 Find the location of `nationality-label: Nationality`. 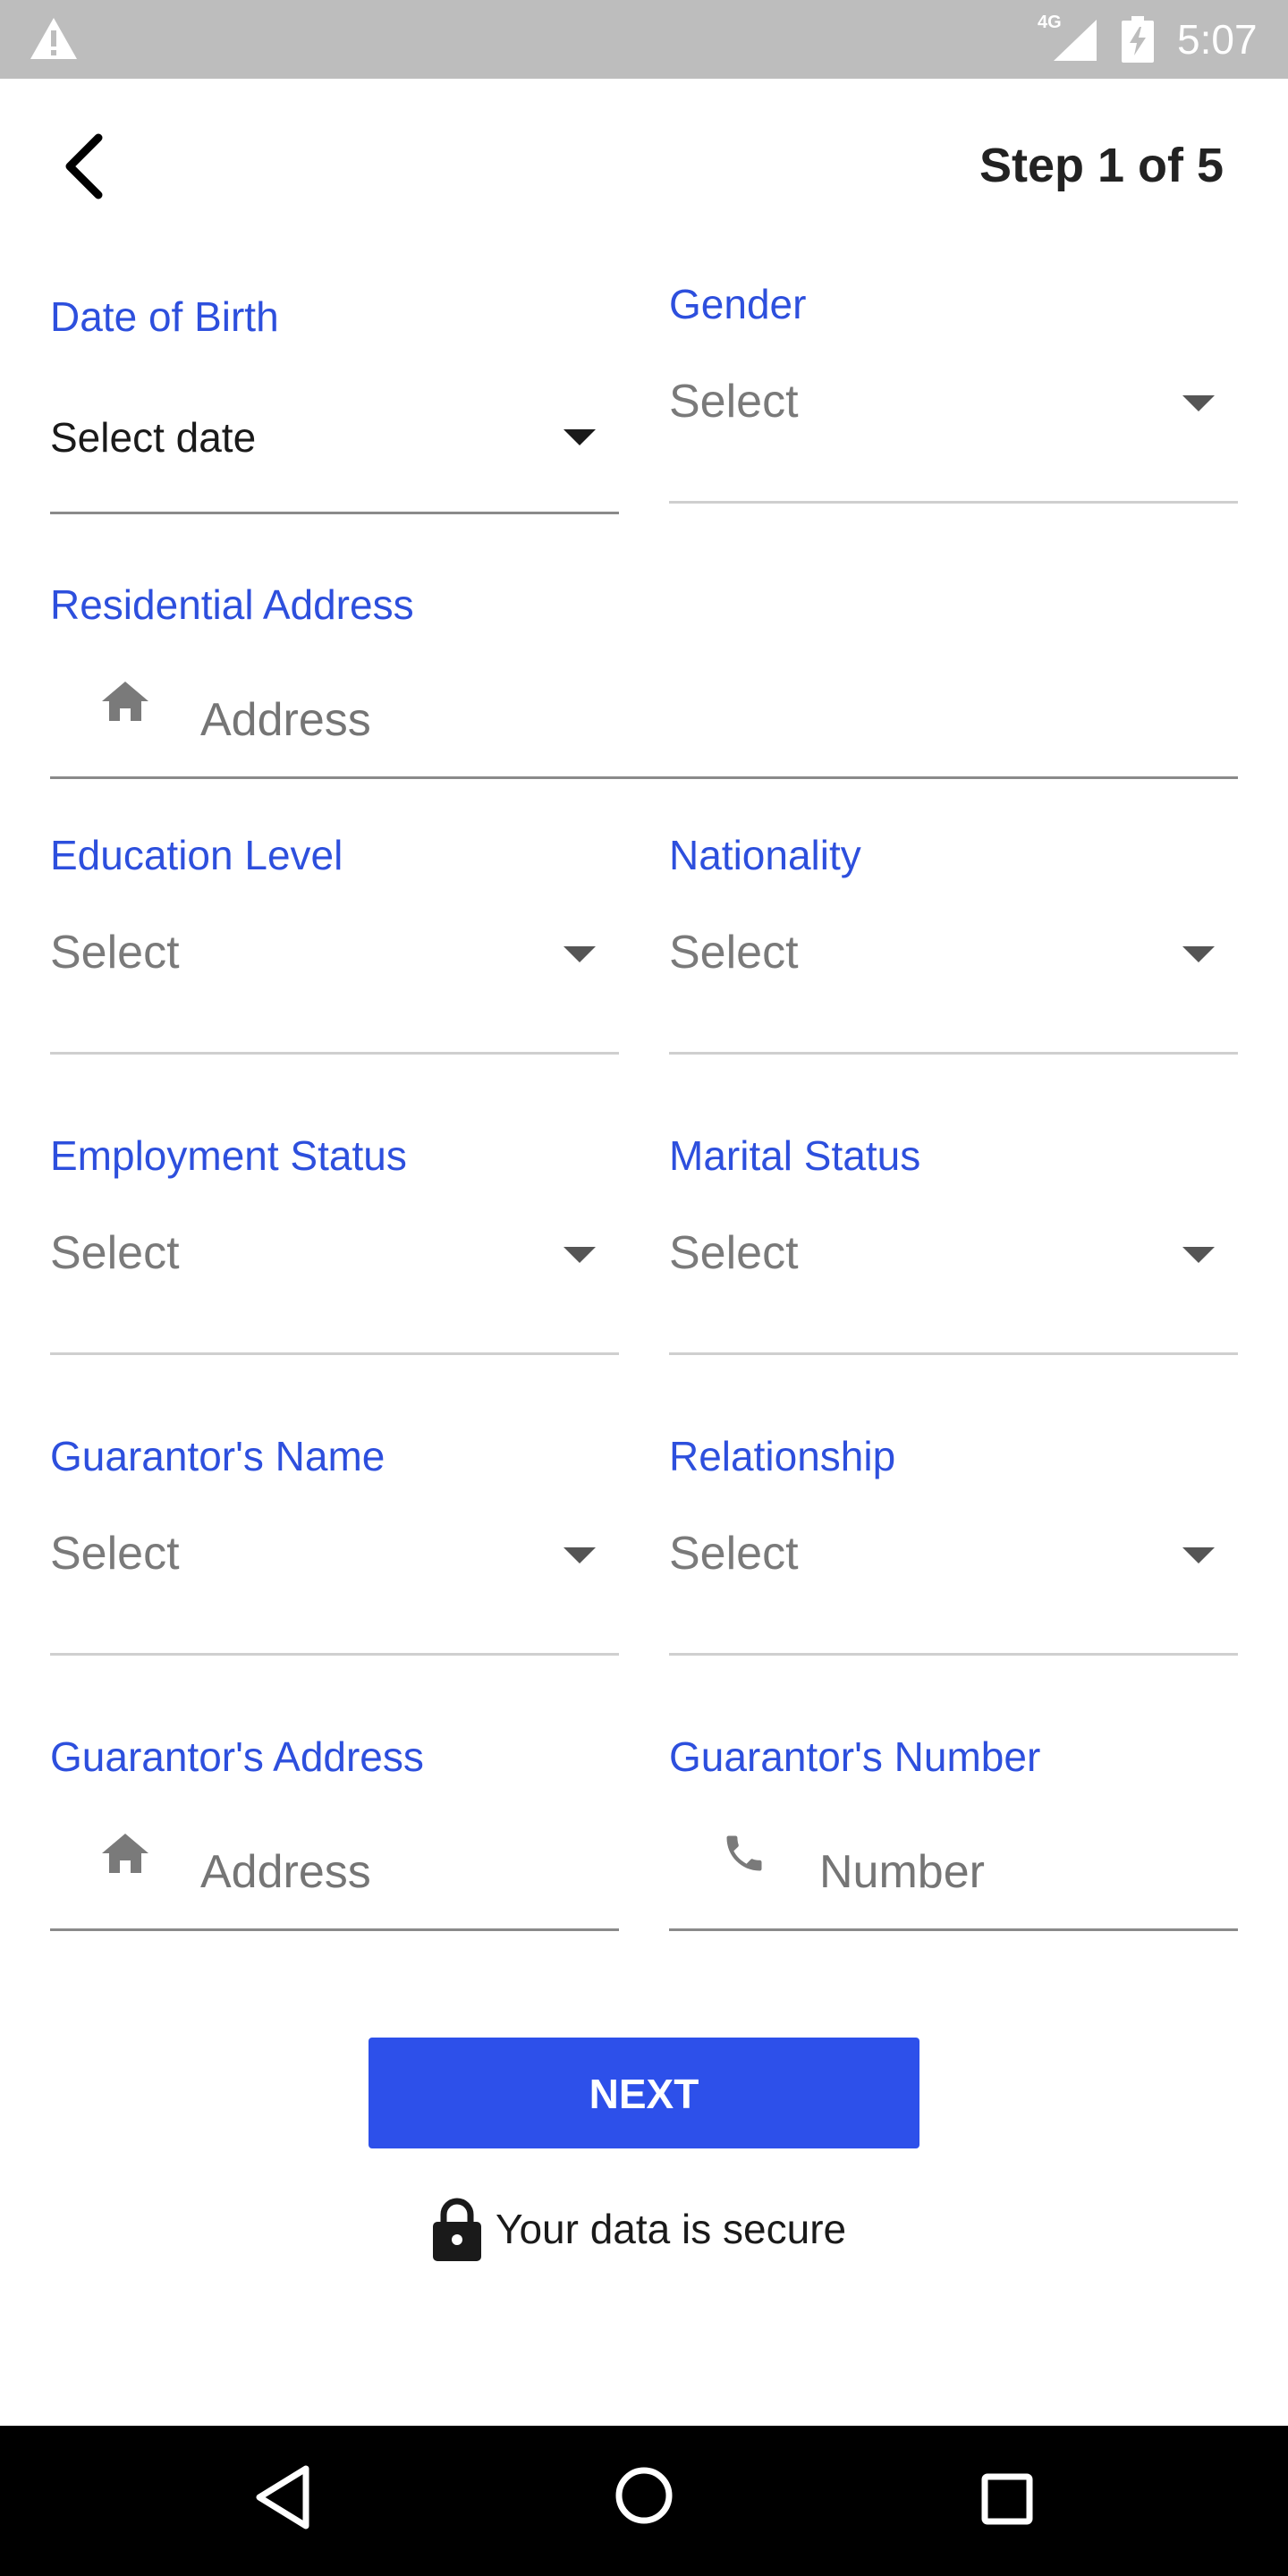

nationality-label: Nationality is located at coordinates (765, 855).